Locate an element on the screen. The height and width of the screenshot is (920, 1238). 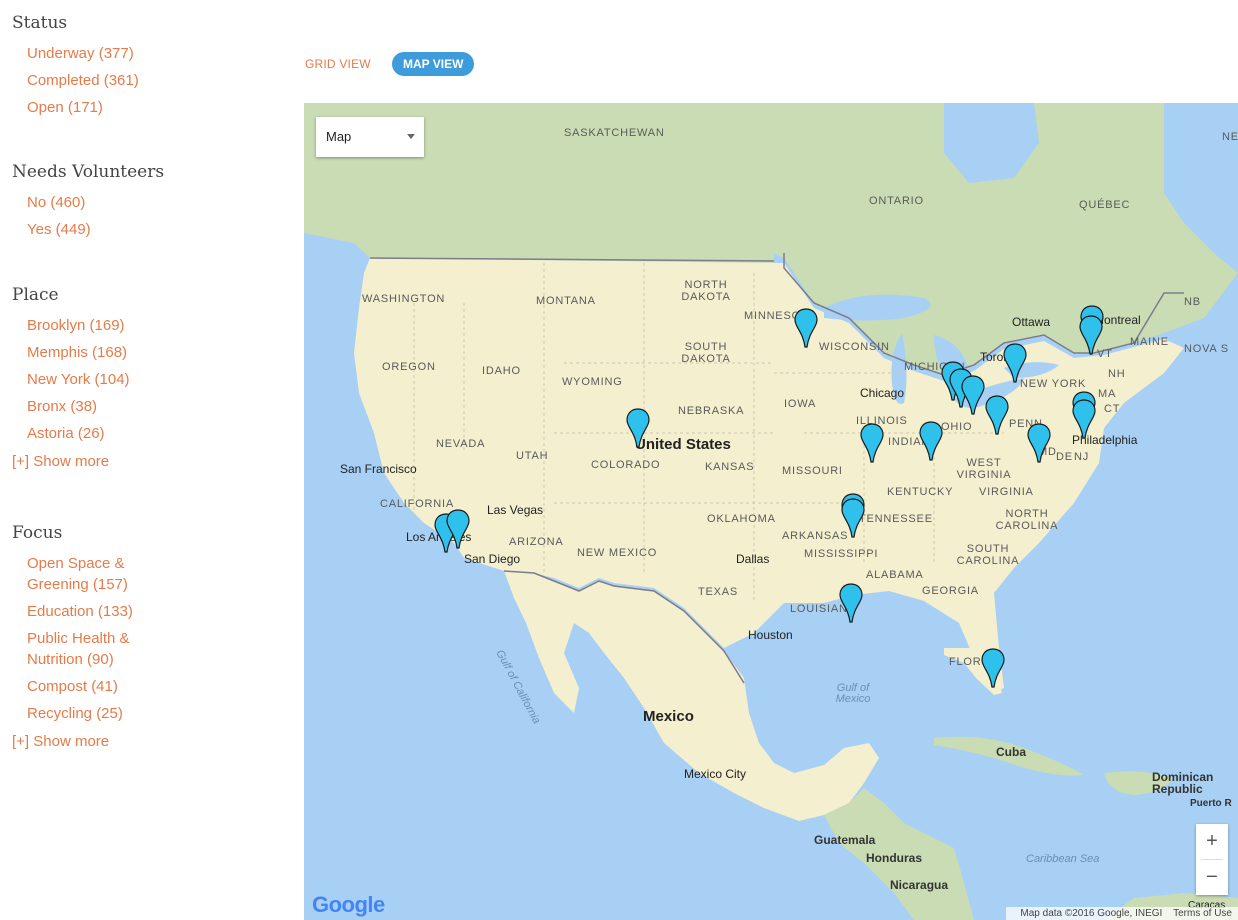
label-west-virginia: WEST VIRGINIA is located at coordinates (984, 469).